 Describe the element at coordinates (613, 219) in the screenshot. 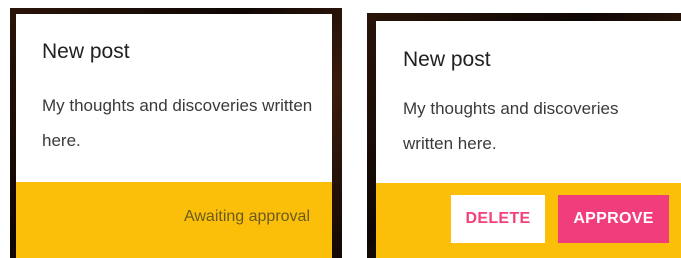

I see `approve-button: APPROVE` at that location.